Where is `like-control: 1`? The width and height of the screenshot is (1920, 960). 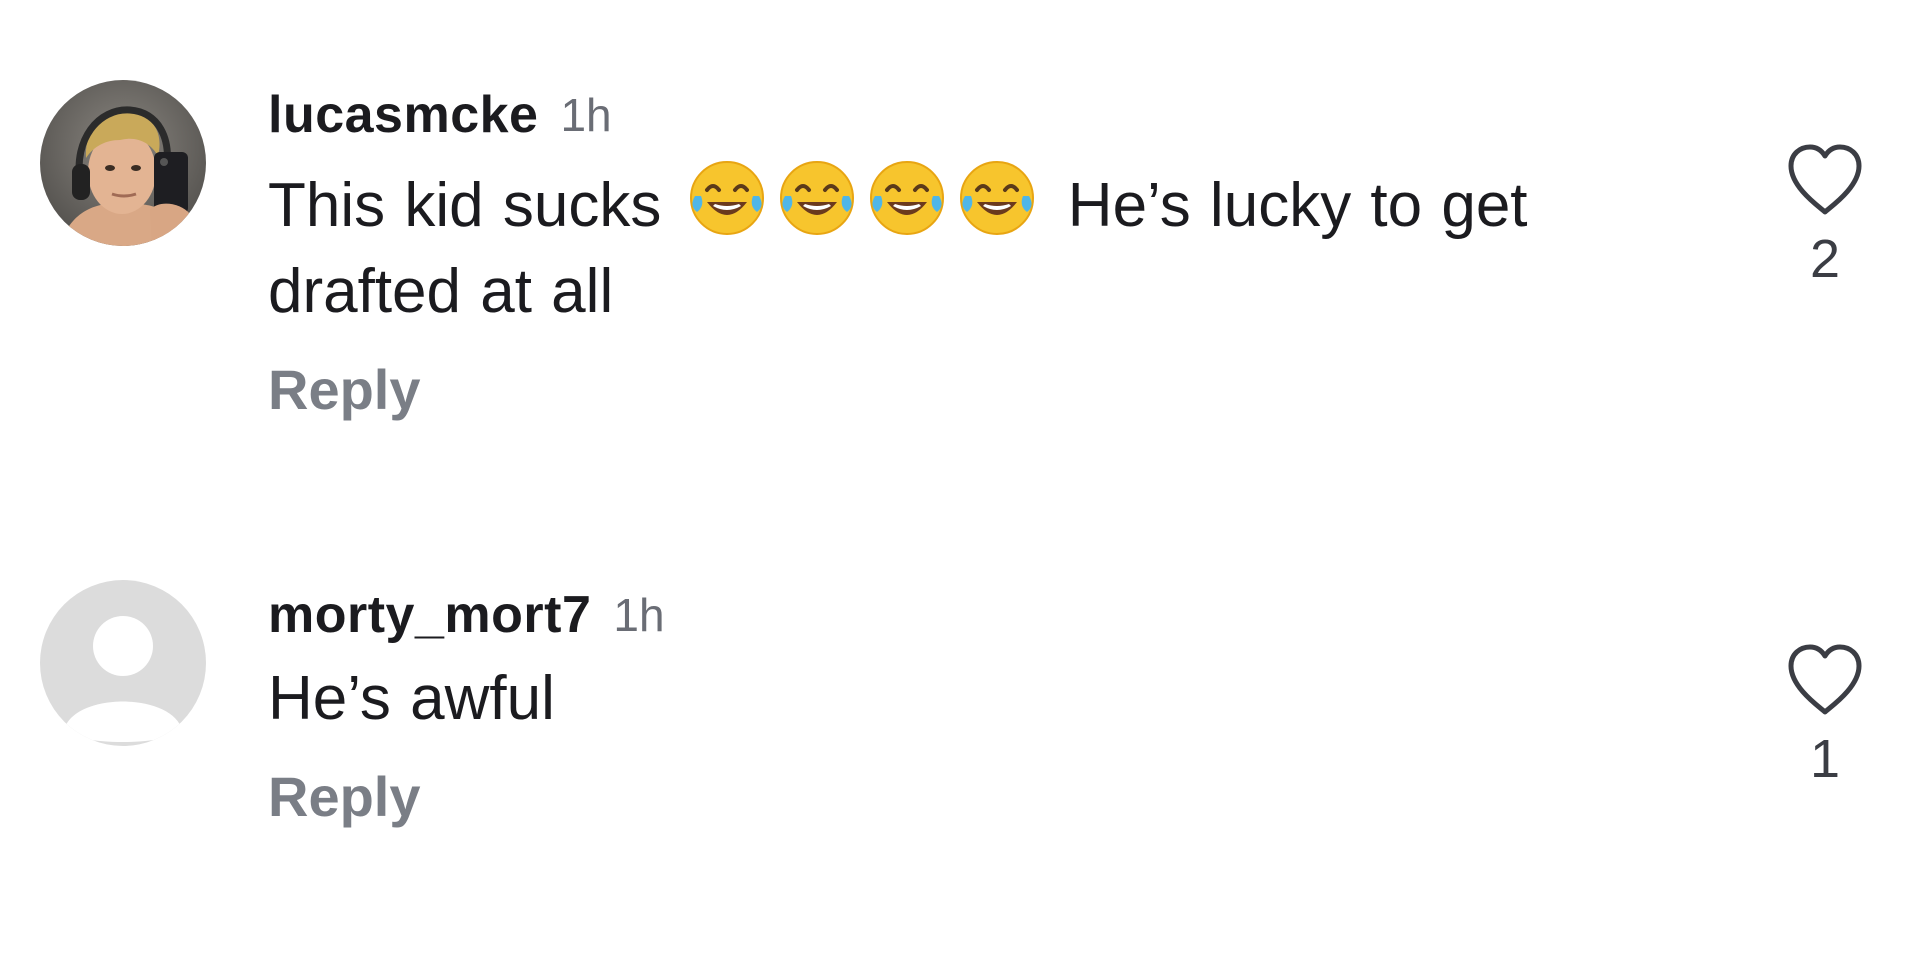 like-control: 1 is located at coordinates (1825, 716).